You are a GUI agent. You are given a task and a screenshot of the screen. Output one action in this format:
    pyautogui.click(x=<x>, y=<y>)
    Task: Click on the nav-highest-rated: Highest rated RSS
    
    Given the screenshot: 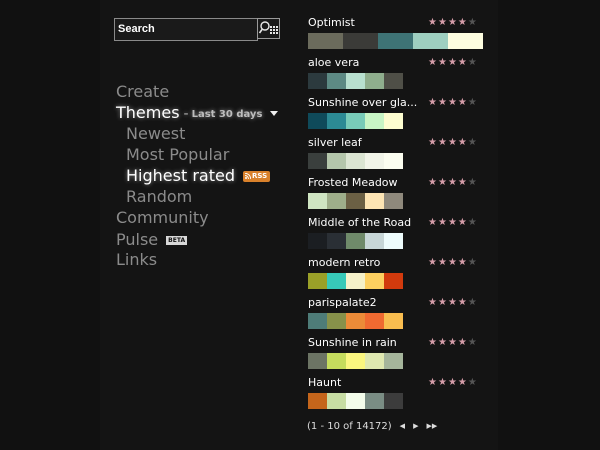 What is the action you would take?
    pyautogui.click(x=198, y=176)
    